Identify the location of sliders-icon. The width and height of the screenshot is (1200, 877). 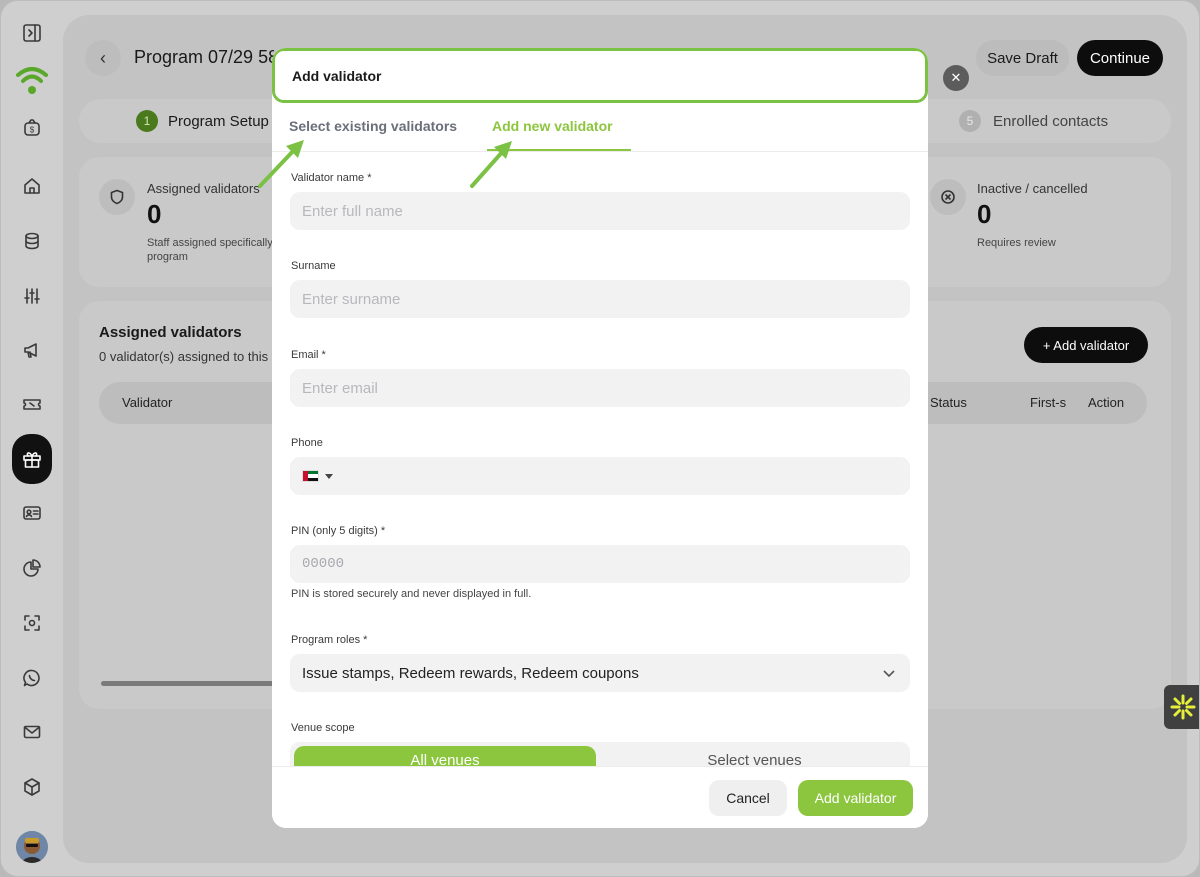
(32, 296).